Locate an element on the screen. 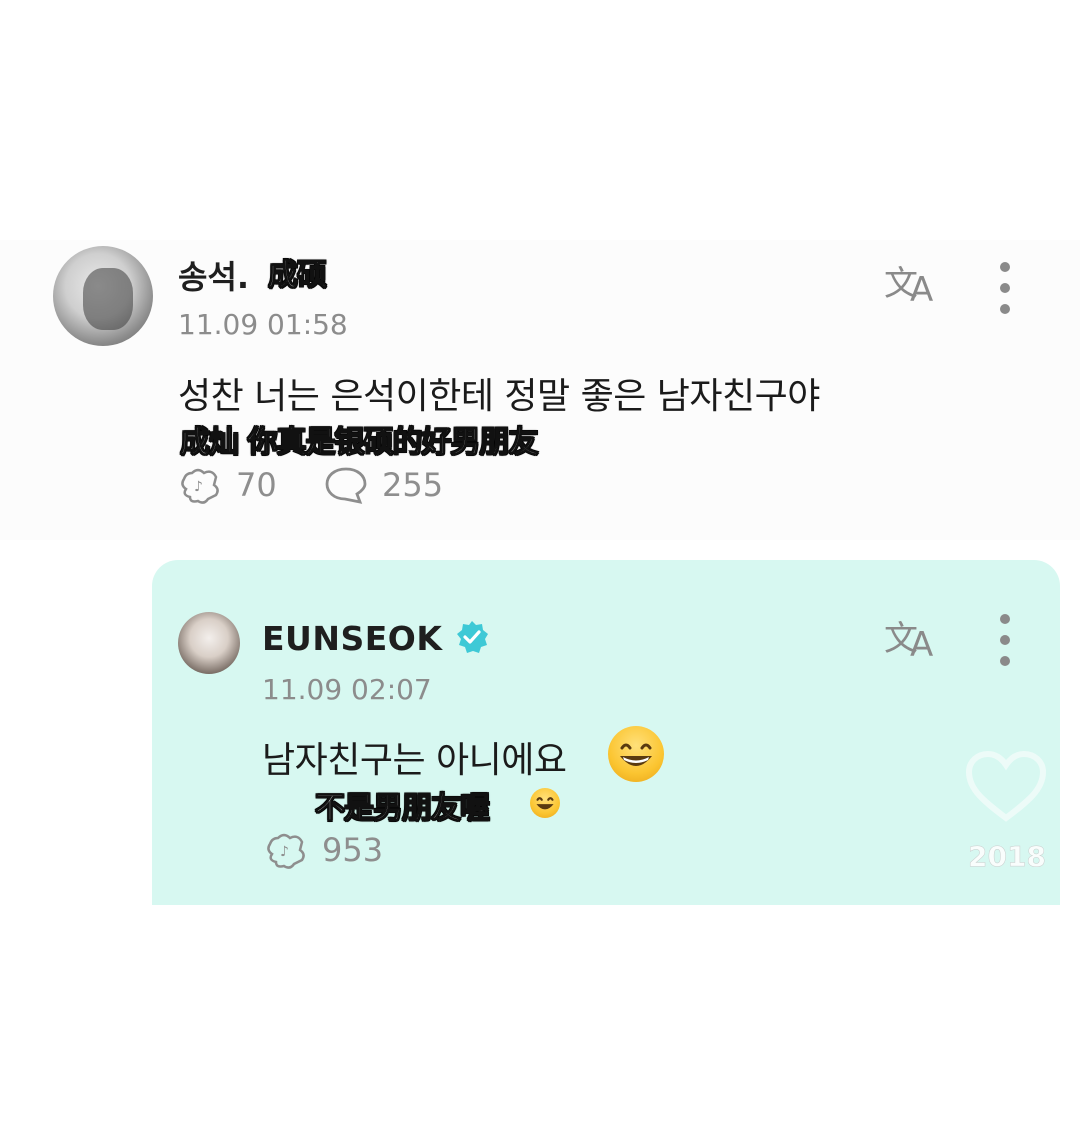  comment-text: 성찬 너는 은석이한테 정말 좋은 남자친구야 is located at coordinates (499, 396).